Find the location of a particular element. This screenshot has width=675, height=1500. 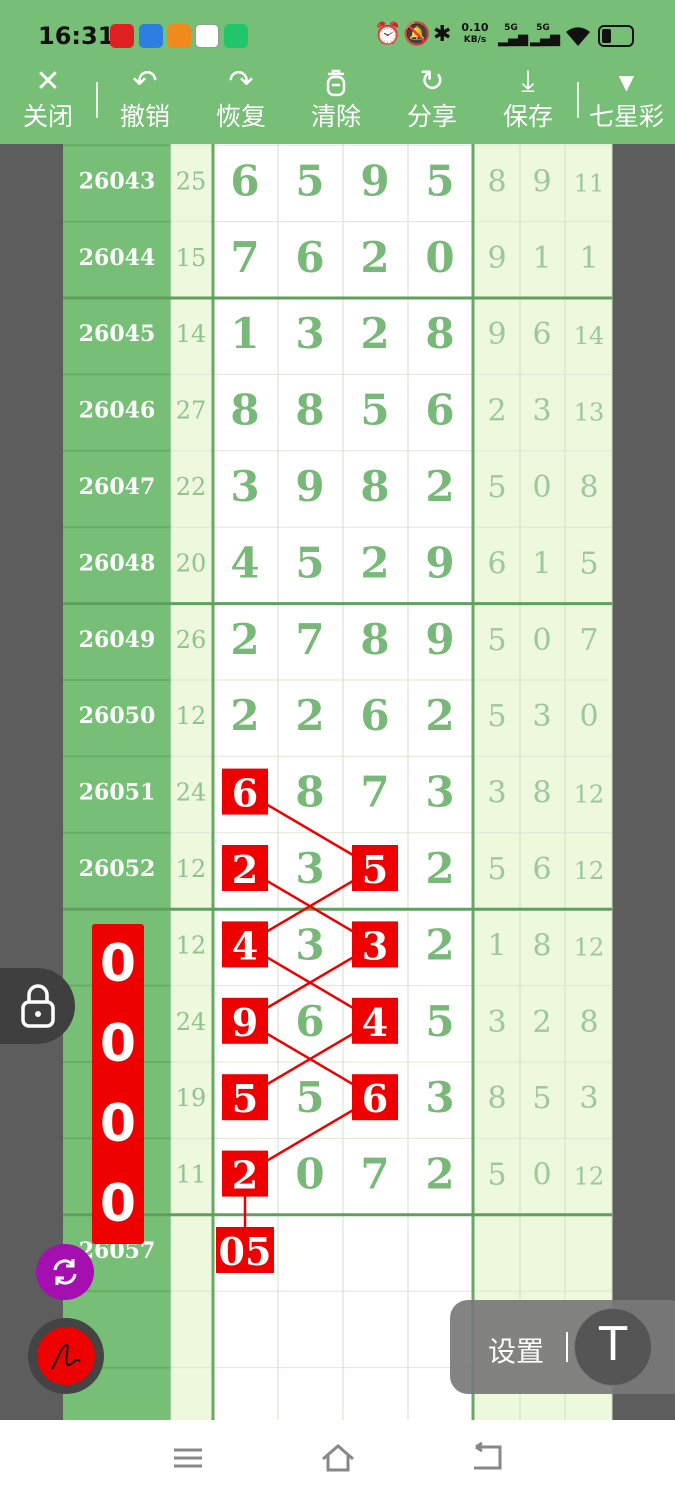

redo-button: ↷ 恢复 is located at coordinates (241, 103).